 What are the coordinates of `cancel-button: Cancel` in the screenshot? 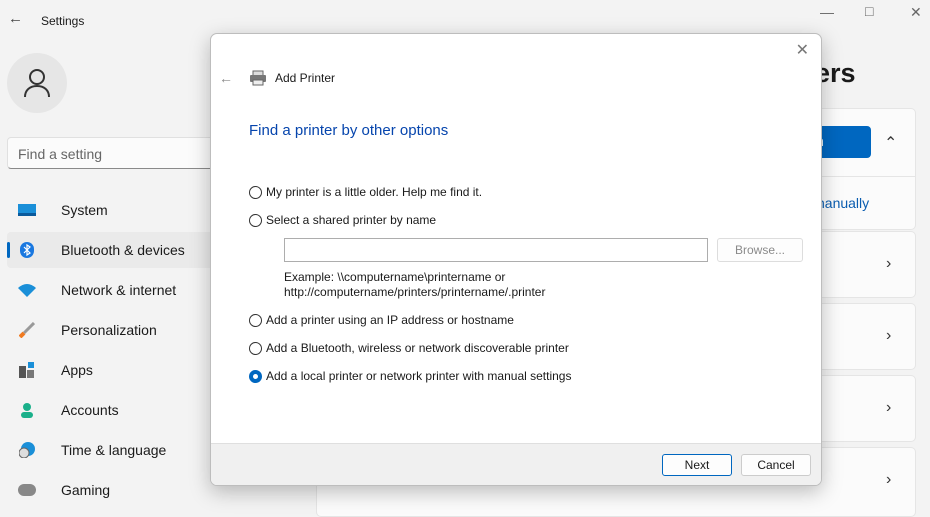 It's located at (776, 465).